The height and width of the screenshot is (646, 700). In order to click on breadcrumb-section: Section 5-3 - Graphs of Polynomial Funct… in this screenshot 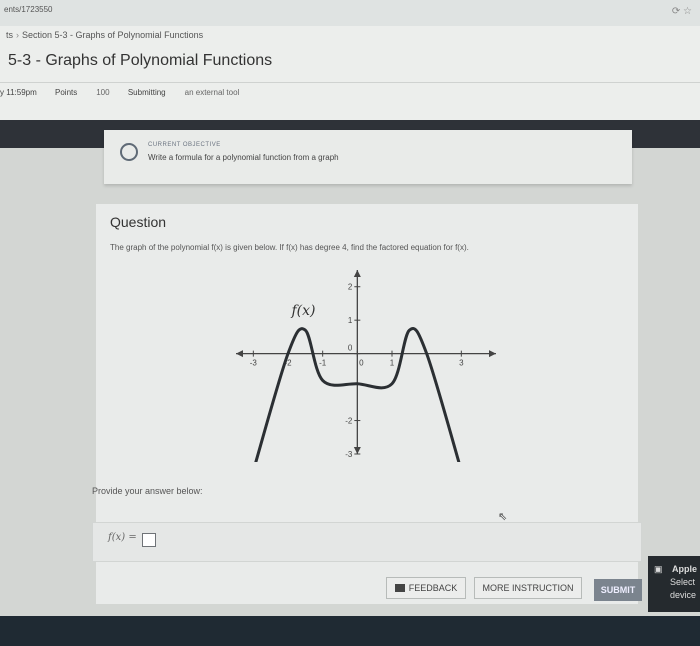, I will do `click(112, 35)`.